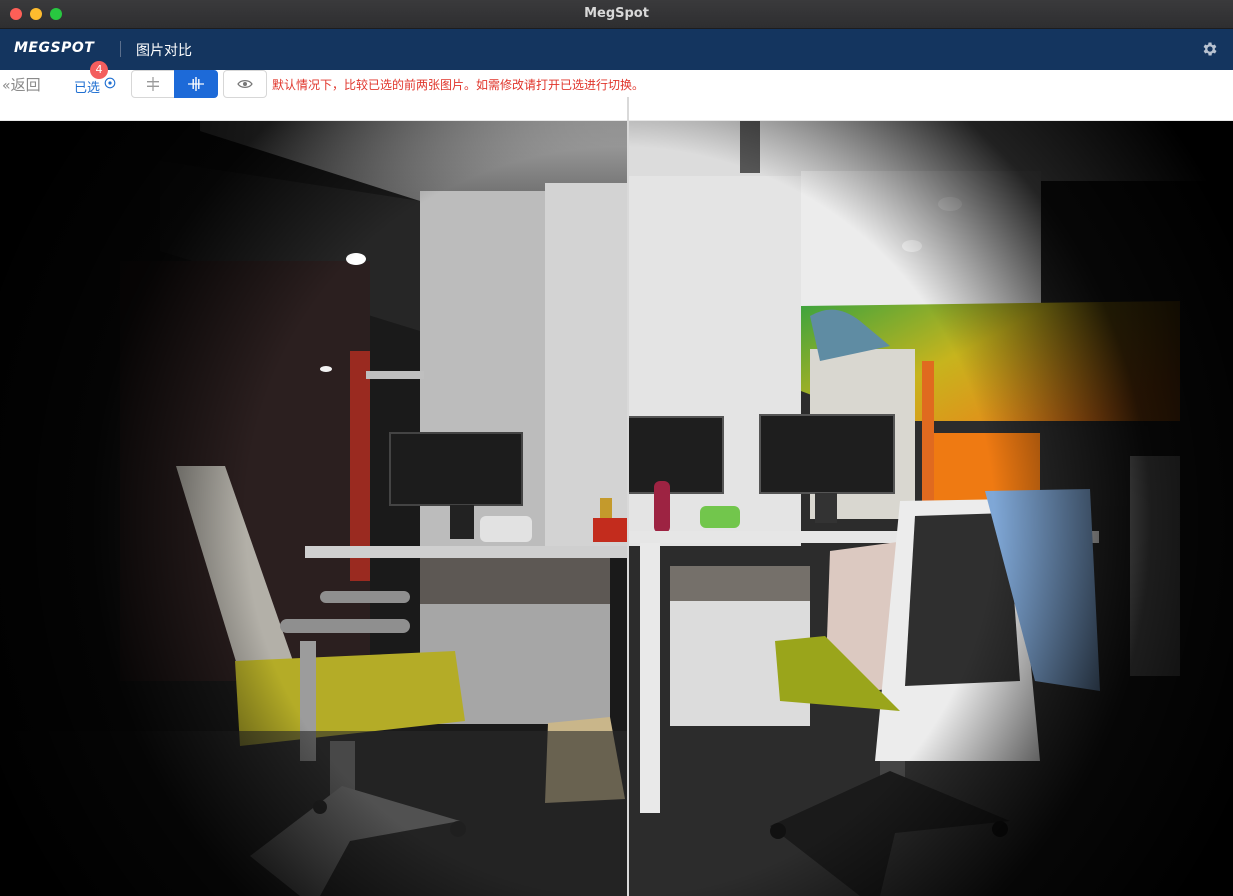 This screenshot has width=1233, height=896. Describe the element at coordinates (628, 496) in the screenshot. I see `compare-divider-handle` at that location.